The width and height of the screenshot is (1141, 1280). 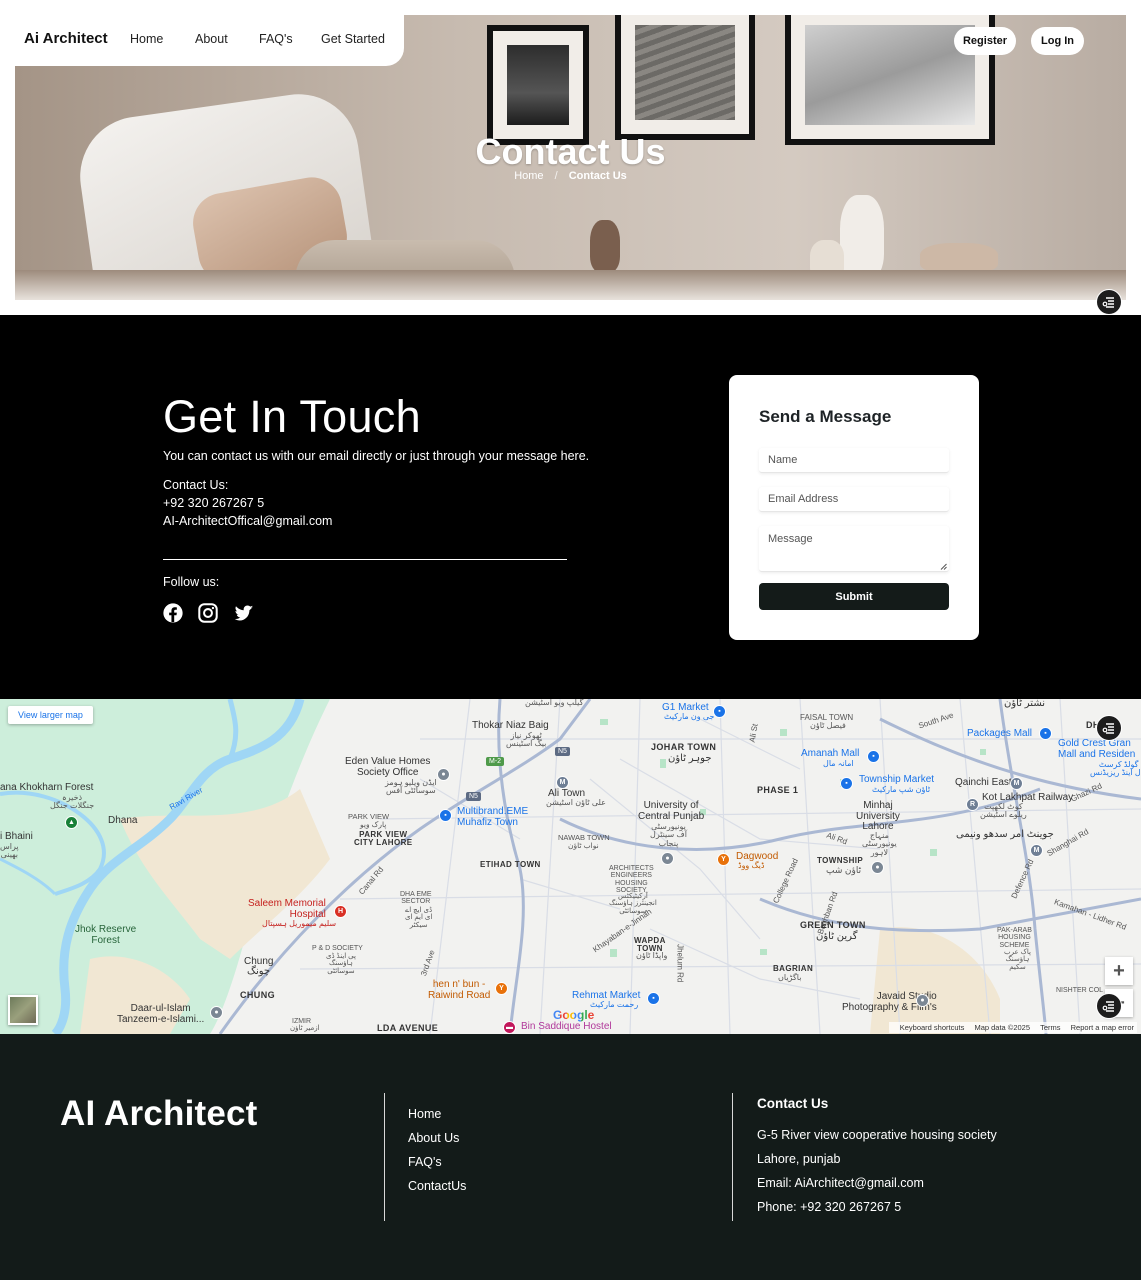 What do you see at coordinates (690, 758) in the screenshot?
I see `map-label: جوہر ٹاؤن` at bounding box center [690, 758].